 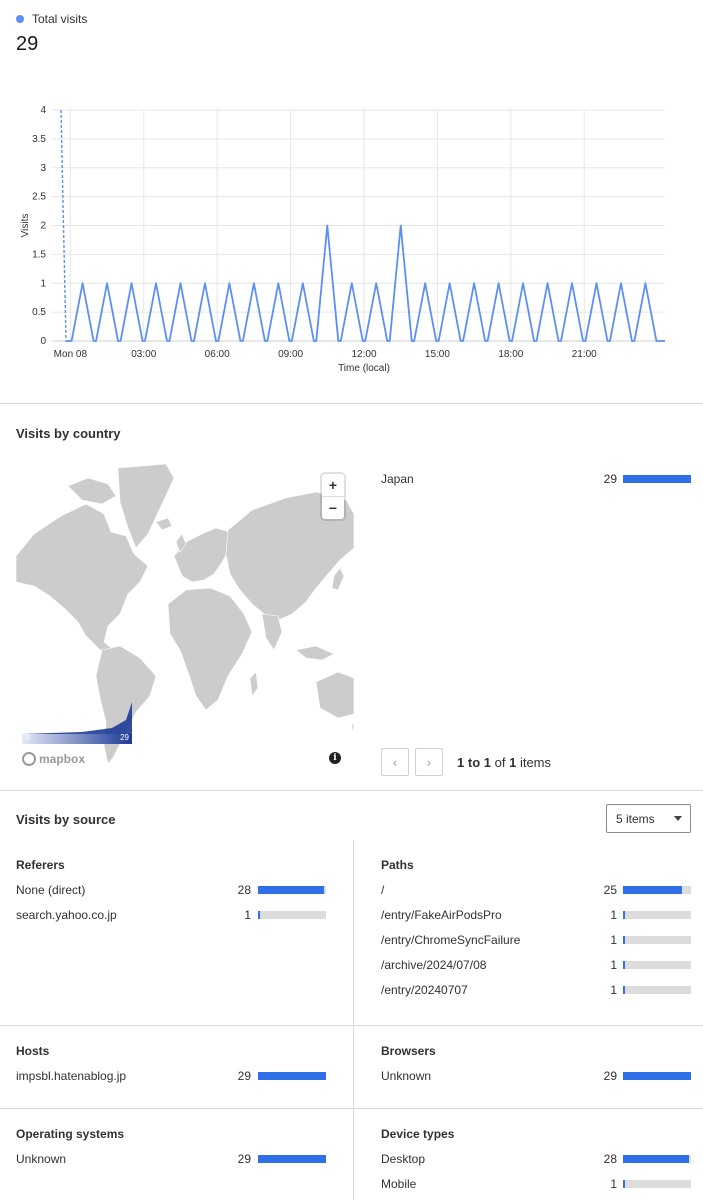 What do you see at coordinates (27, 737) in the screenshot?
I see `scale-min-label: 0` at bounding box center [27, 737].